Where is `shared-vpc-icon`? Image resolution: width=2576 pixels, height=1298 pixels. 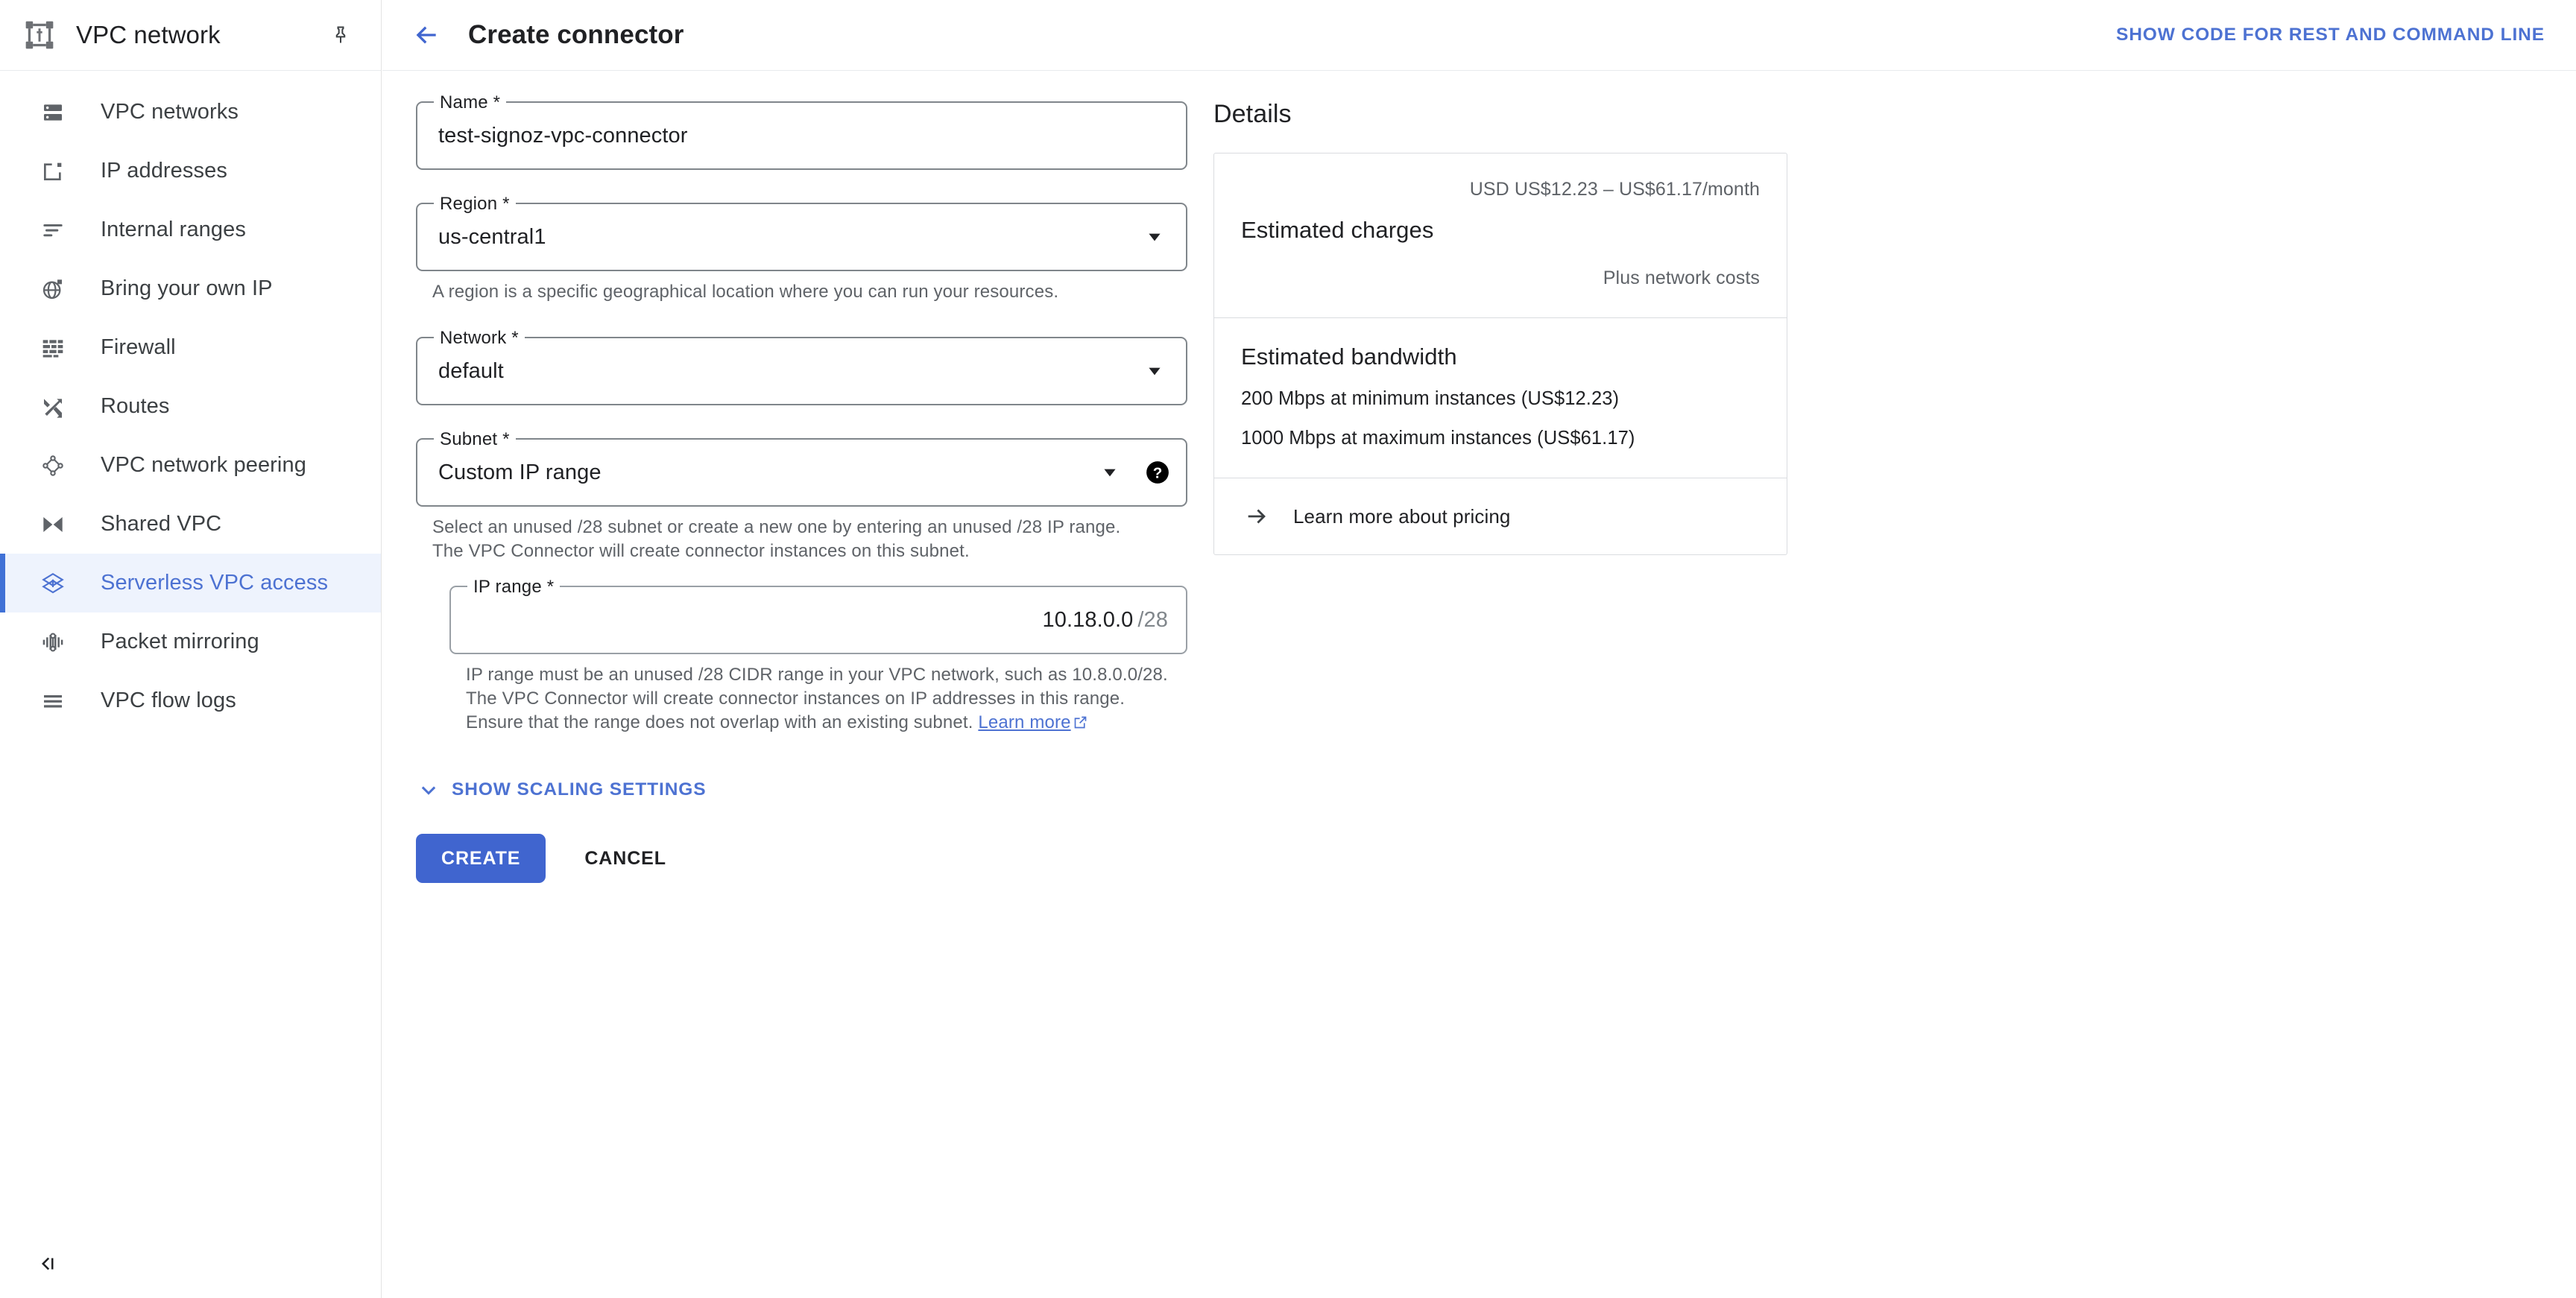
shared-vpc-icon is located at coordinates (53, 524).